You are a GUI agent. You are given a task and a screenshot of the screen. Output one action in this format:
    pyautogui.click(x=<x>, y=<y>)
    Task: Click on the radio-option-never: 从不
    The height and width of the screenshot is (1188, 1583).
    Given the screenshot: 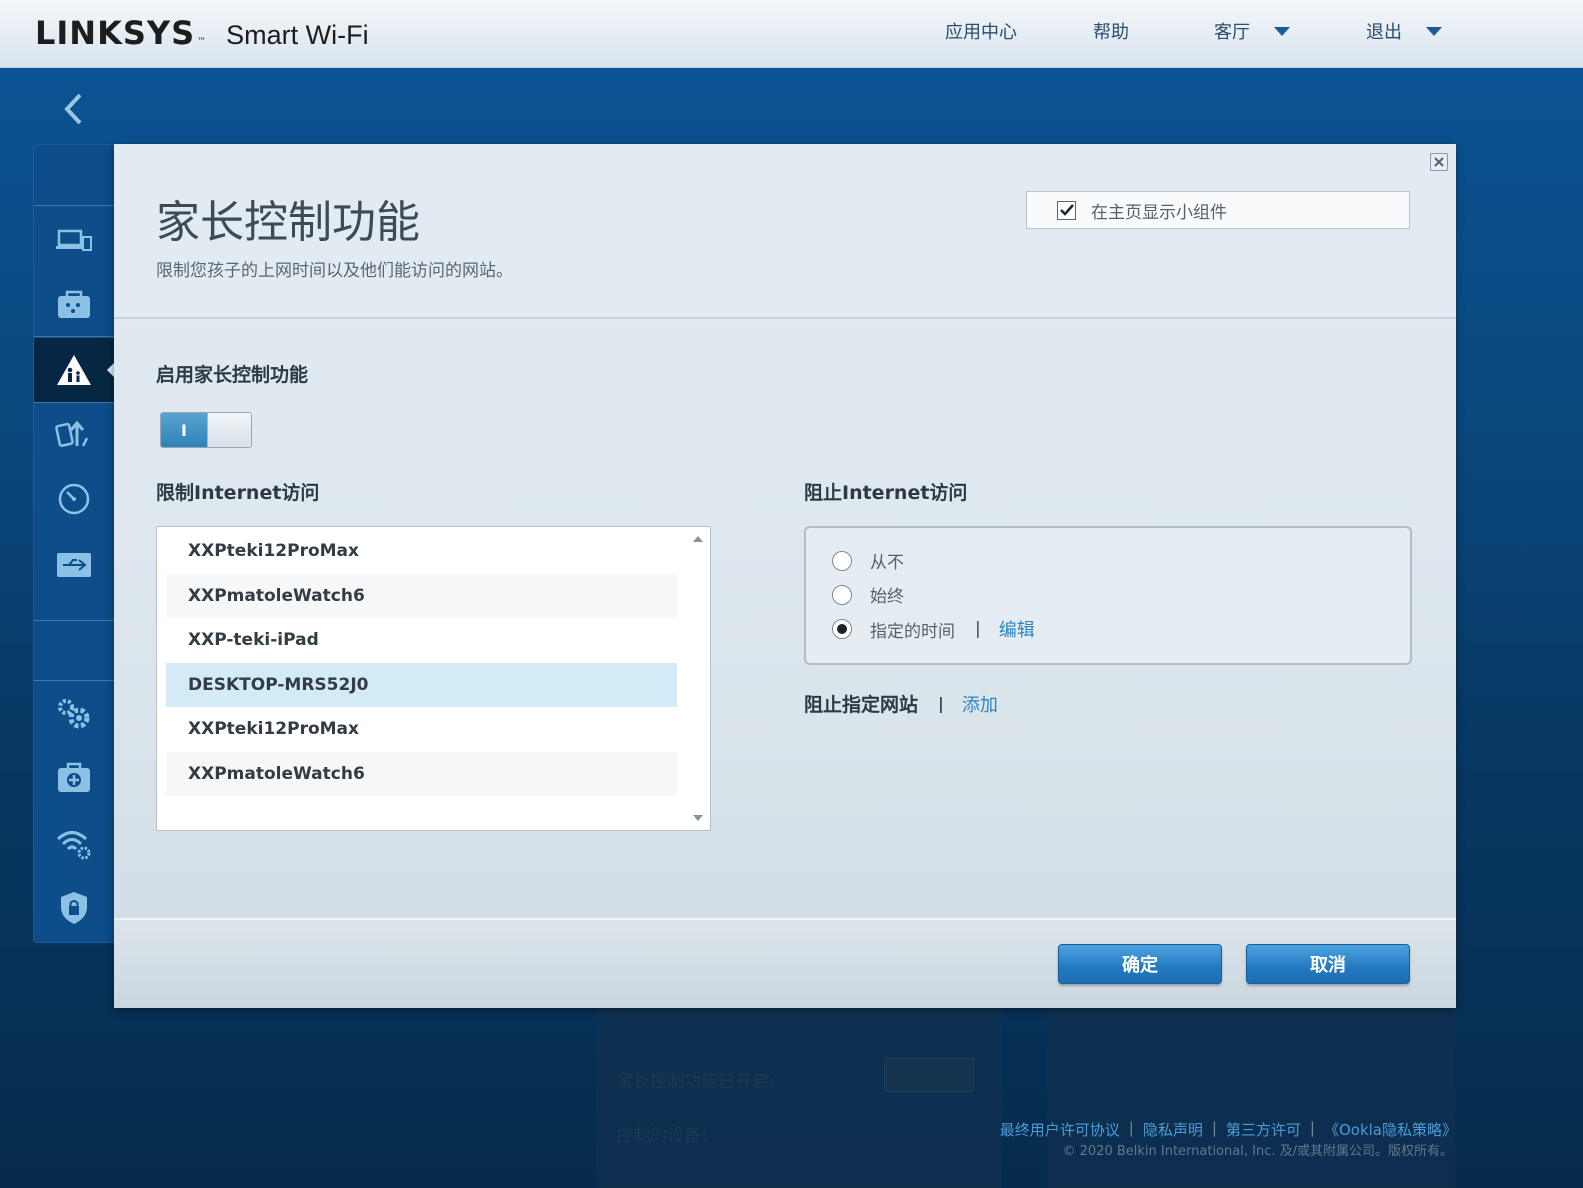 What is the action you would take?
    pyautogui.click(x=868, y=560)
    